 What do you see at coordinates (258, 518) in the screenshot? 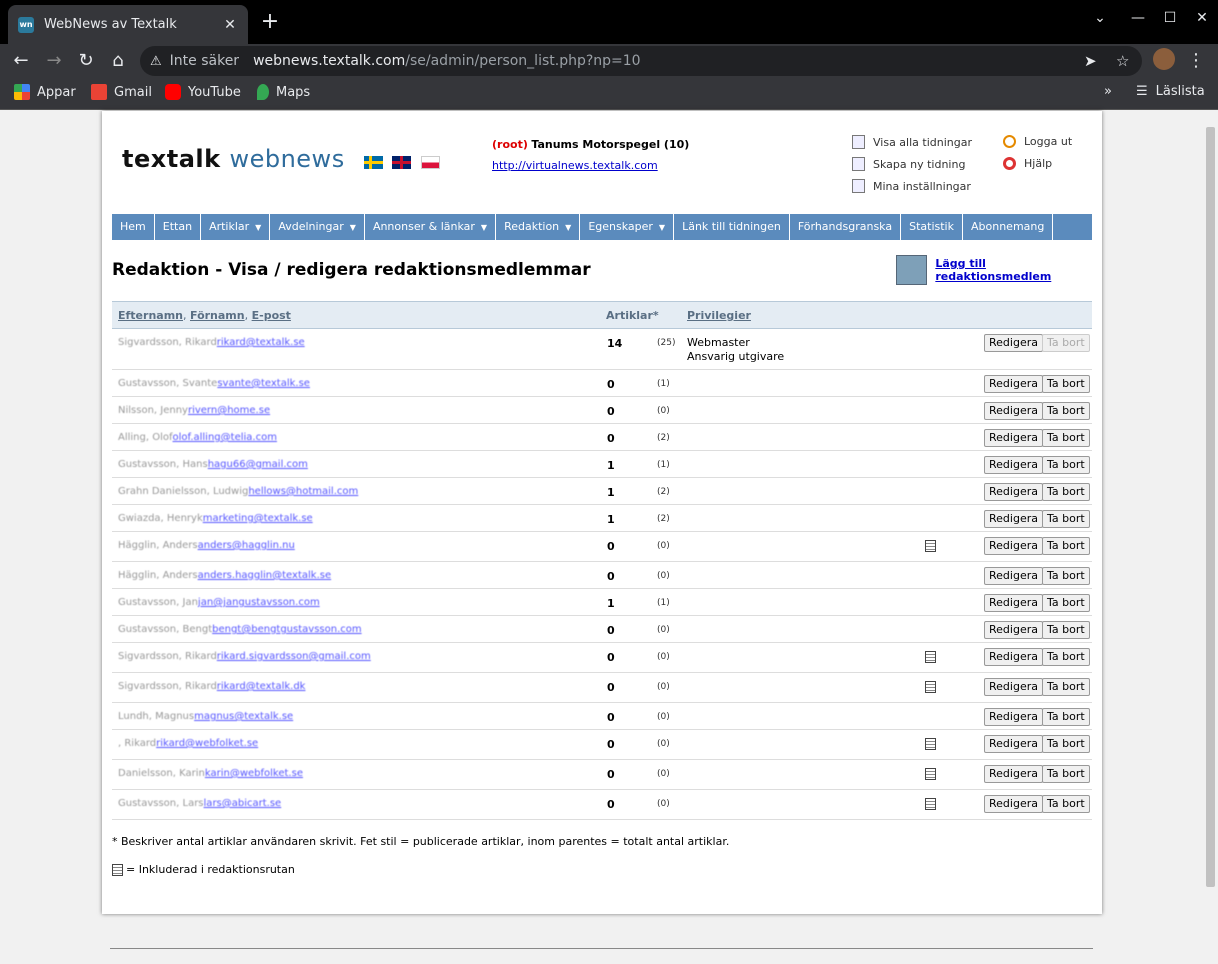
I see `member-email-link: marketing@textalk.se` at bounding box center [258, 518].